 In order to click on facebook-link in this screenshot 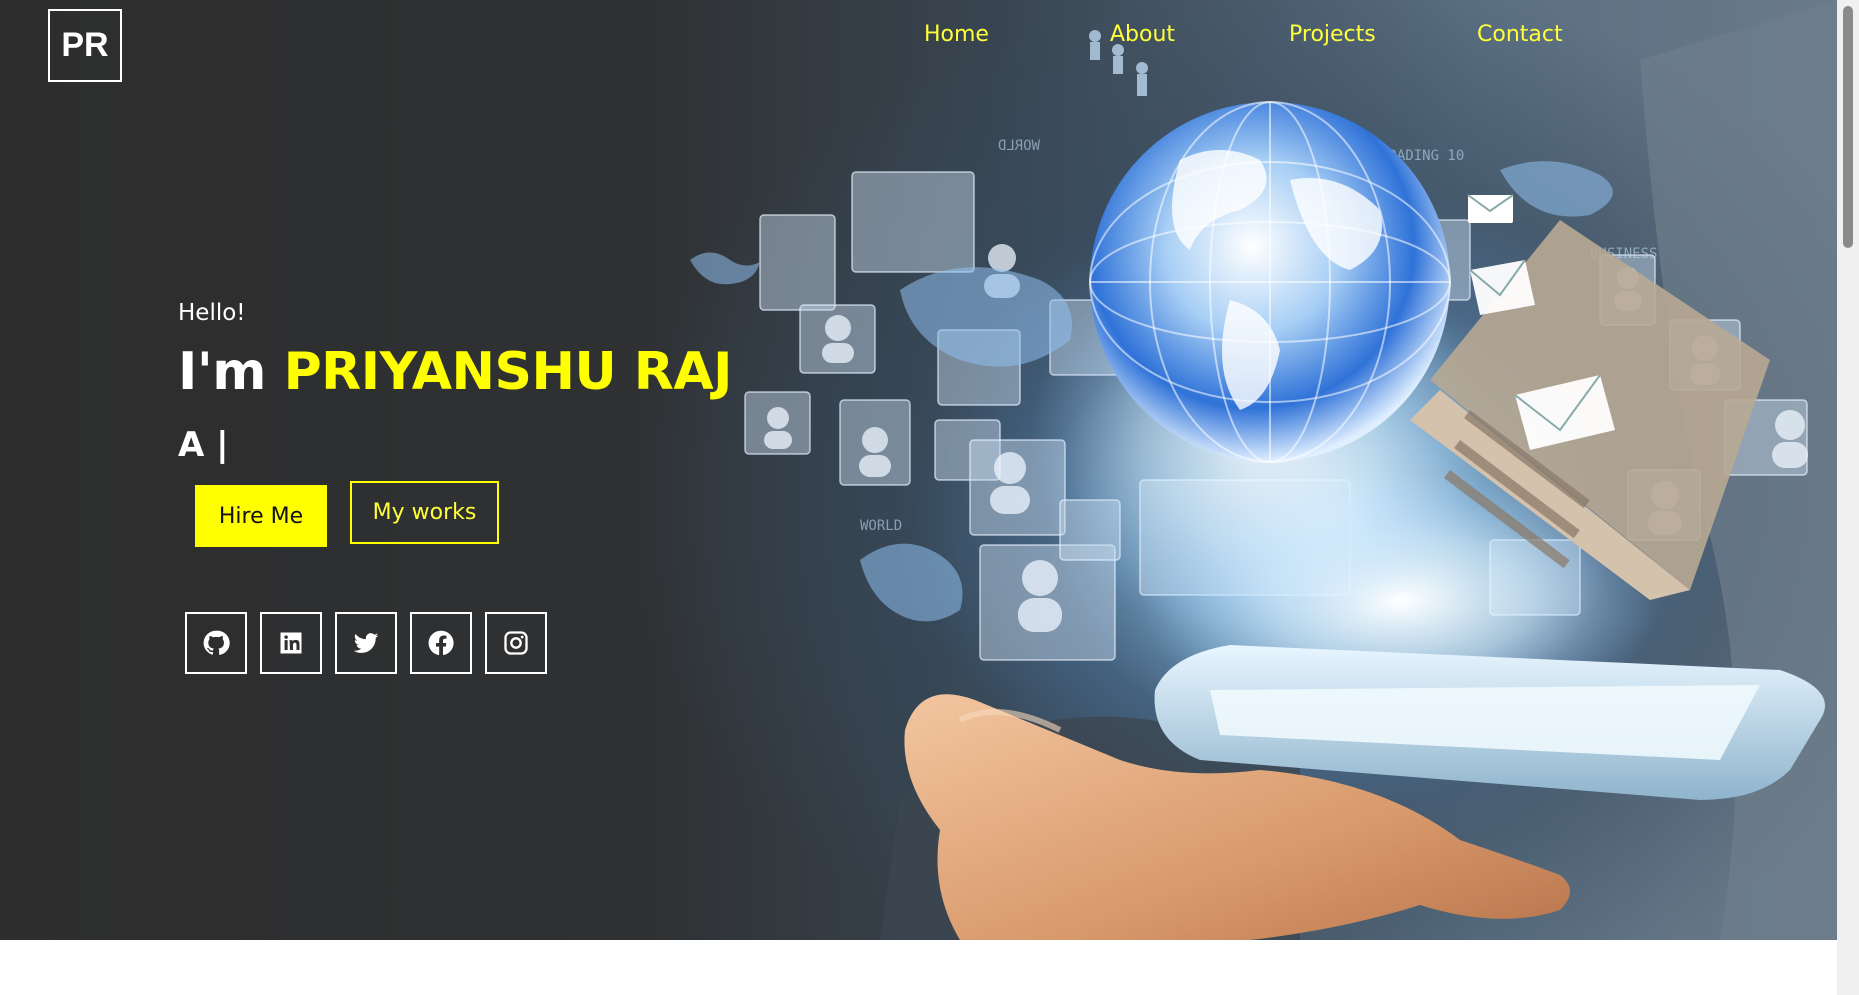, I will do `click(441, 643)`.